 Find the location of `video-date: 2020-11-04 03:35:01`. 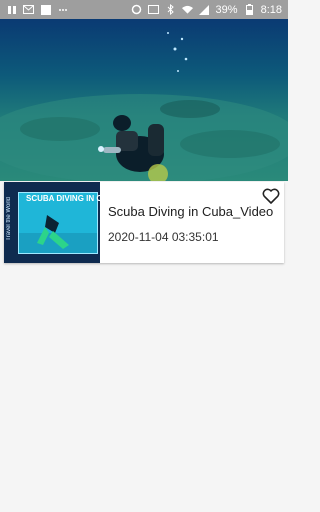

video-date: 2020-11-04 03:35:01 is located at coordinates (163, 237).